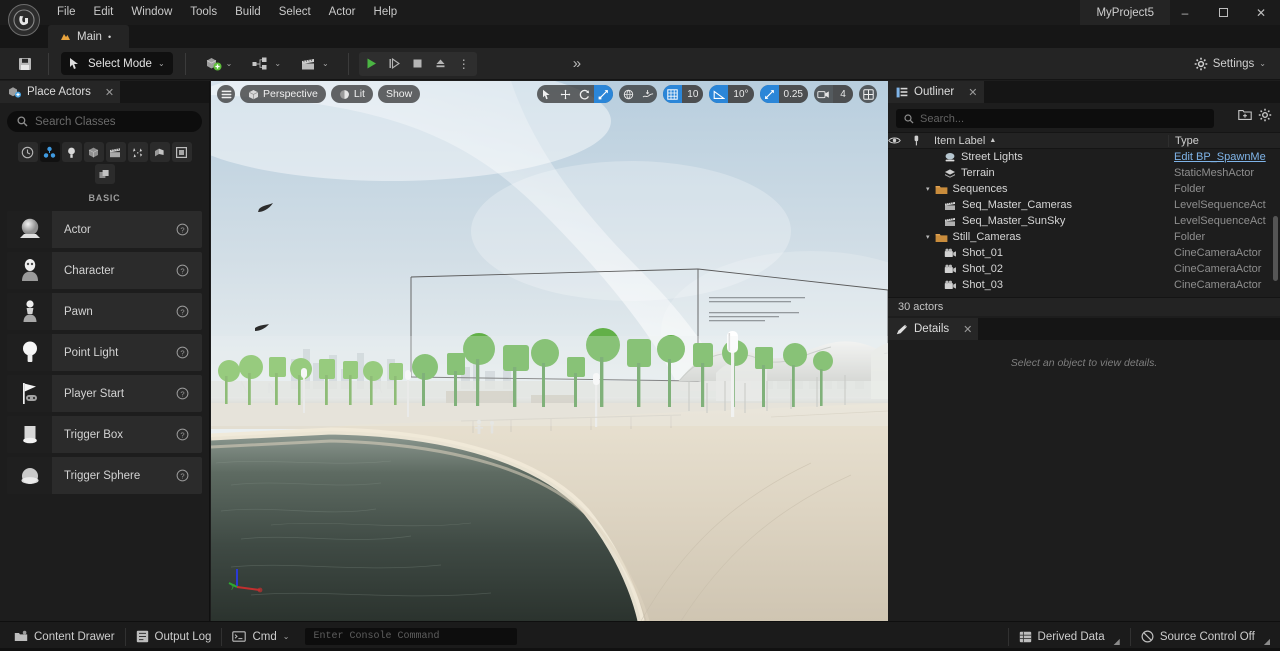  I want to click on rotation-snap-value: 10°, so click(741, 94).